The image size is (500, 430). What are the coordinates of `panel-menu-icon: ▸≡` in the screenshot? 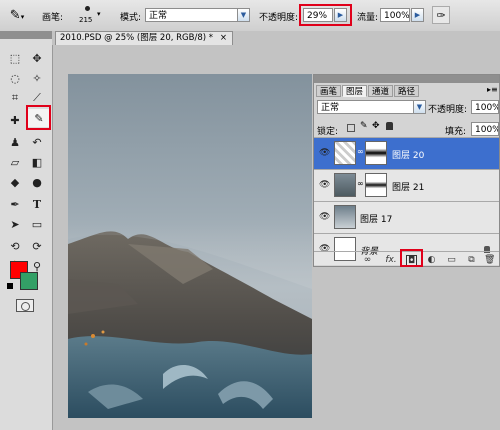 It's located at (492, 89).